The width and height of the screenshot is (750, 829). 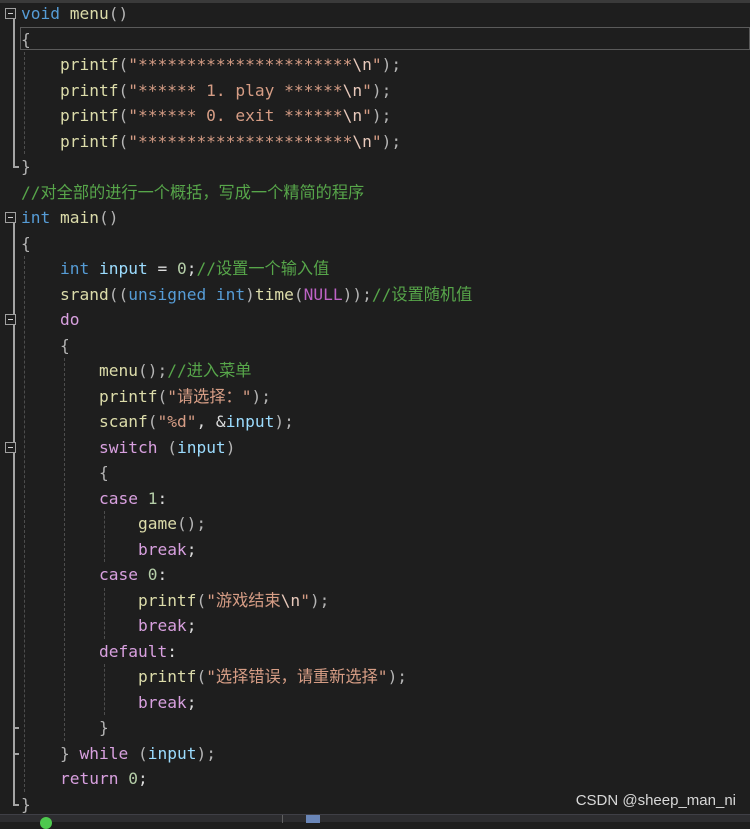 What do you see at coordinates (357, 294) in the screenshot?
I see `code-token: ));` at bounding box center [357, 294].